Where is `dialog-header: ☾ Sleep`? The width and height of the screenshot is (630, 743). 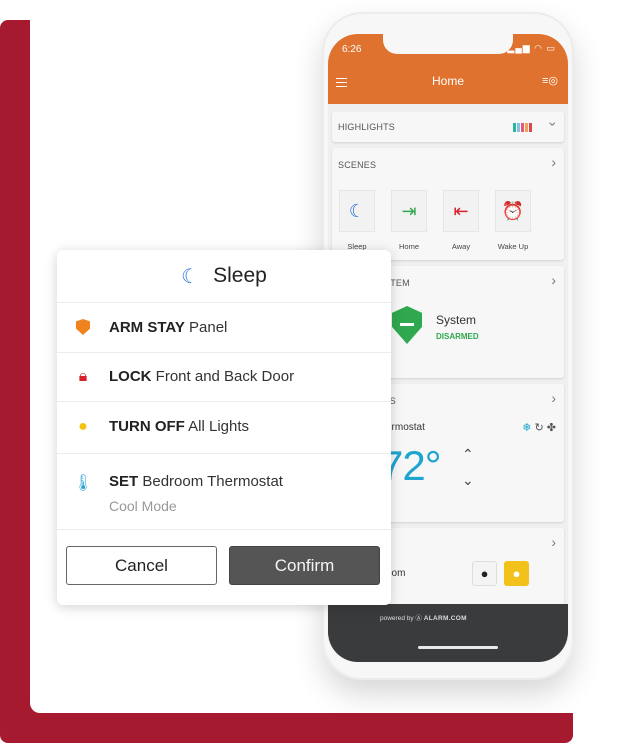 dialog-header: ☾ Sleep is located at coordinates (224, 276).